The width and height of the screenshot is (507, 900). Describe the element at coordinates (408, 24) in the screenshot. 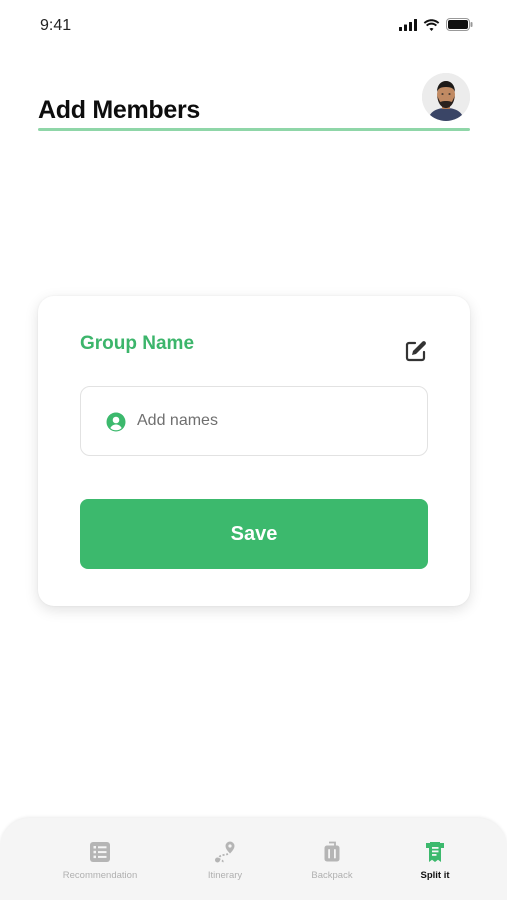

I see `signal-icon` at that location.